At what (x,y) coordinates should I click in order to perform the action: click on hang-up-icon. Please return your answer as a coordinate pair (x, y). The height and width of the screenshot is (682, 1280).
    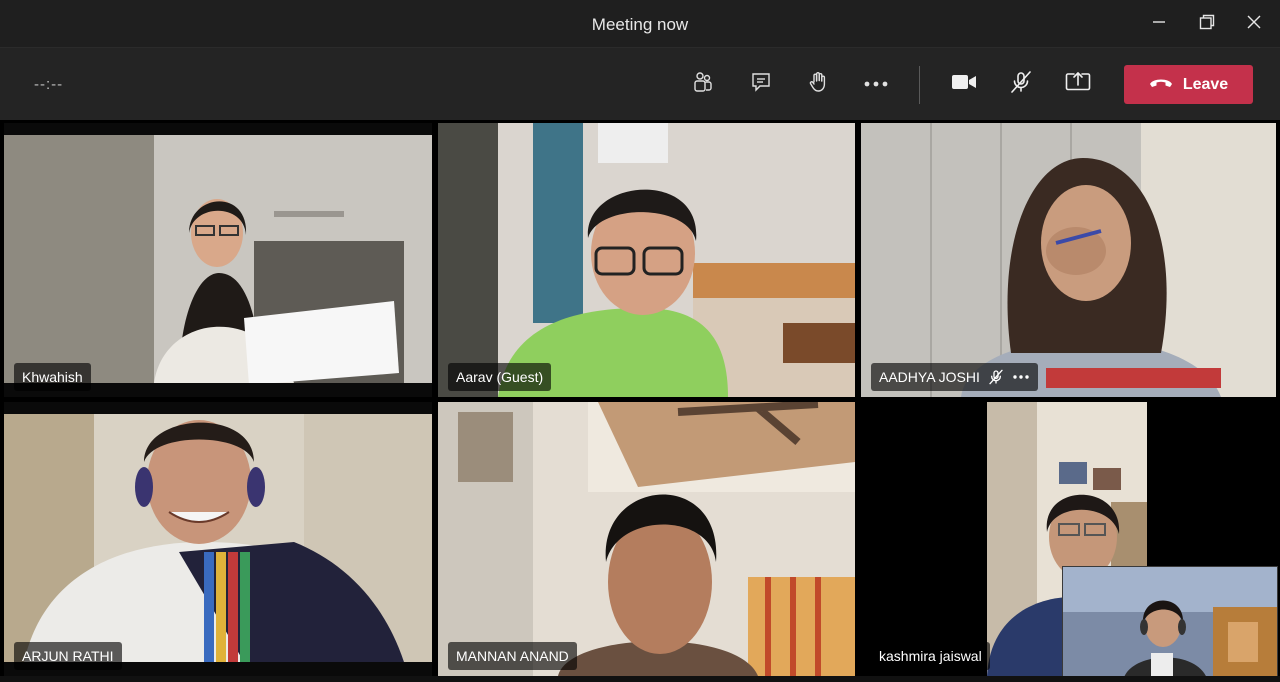
    Looking at the image, I should click on (1161, 85).